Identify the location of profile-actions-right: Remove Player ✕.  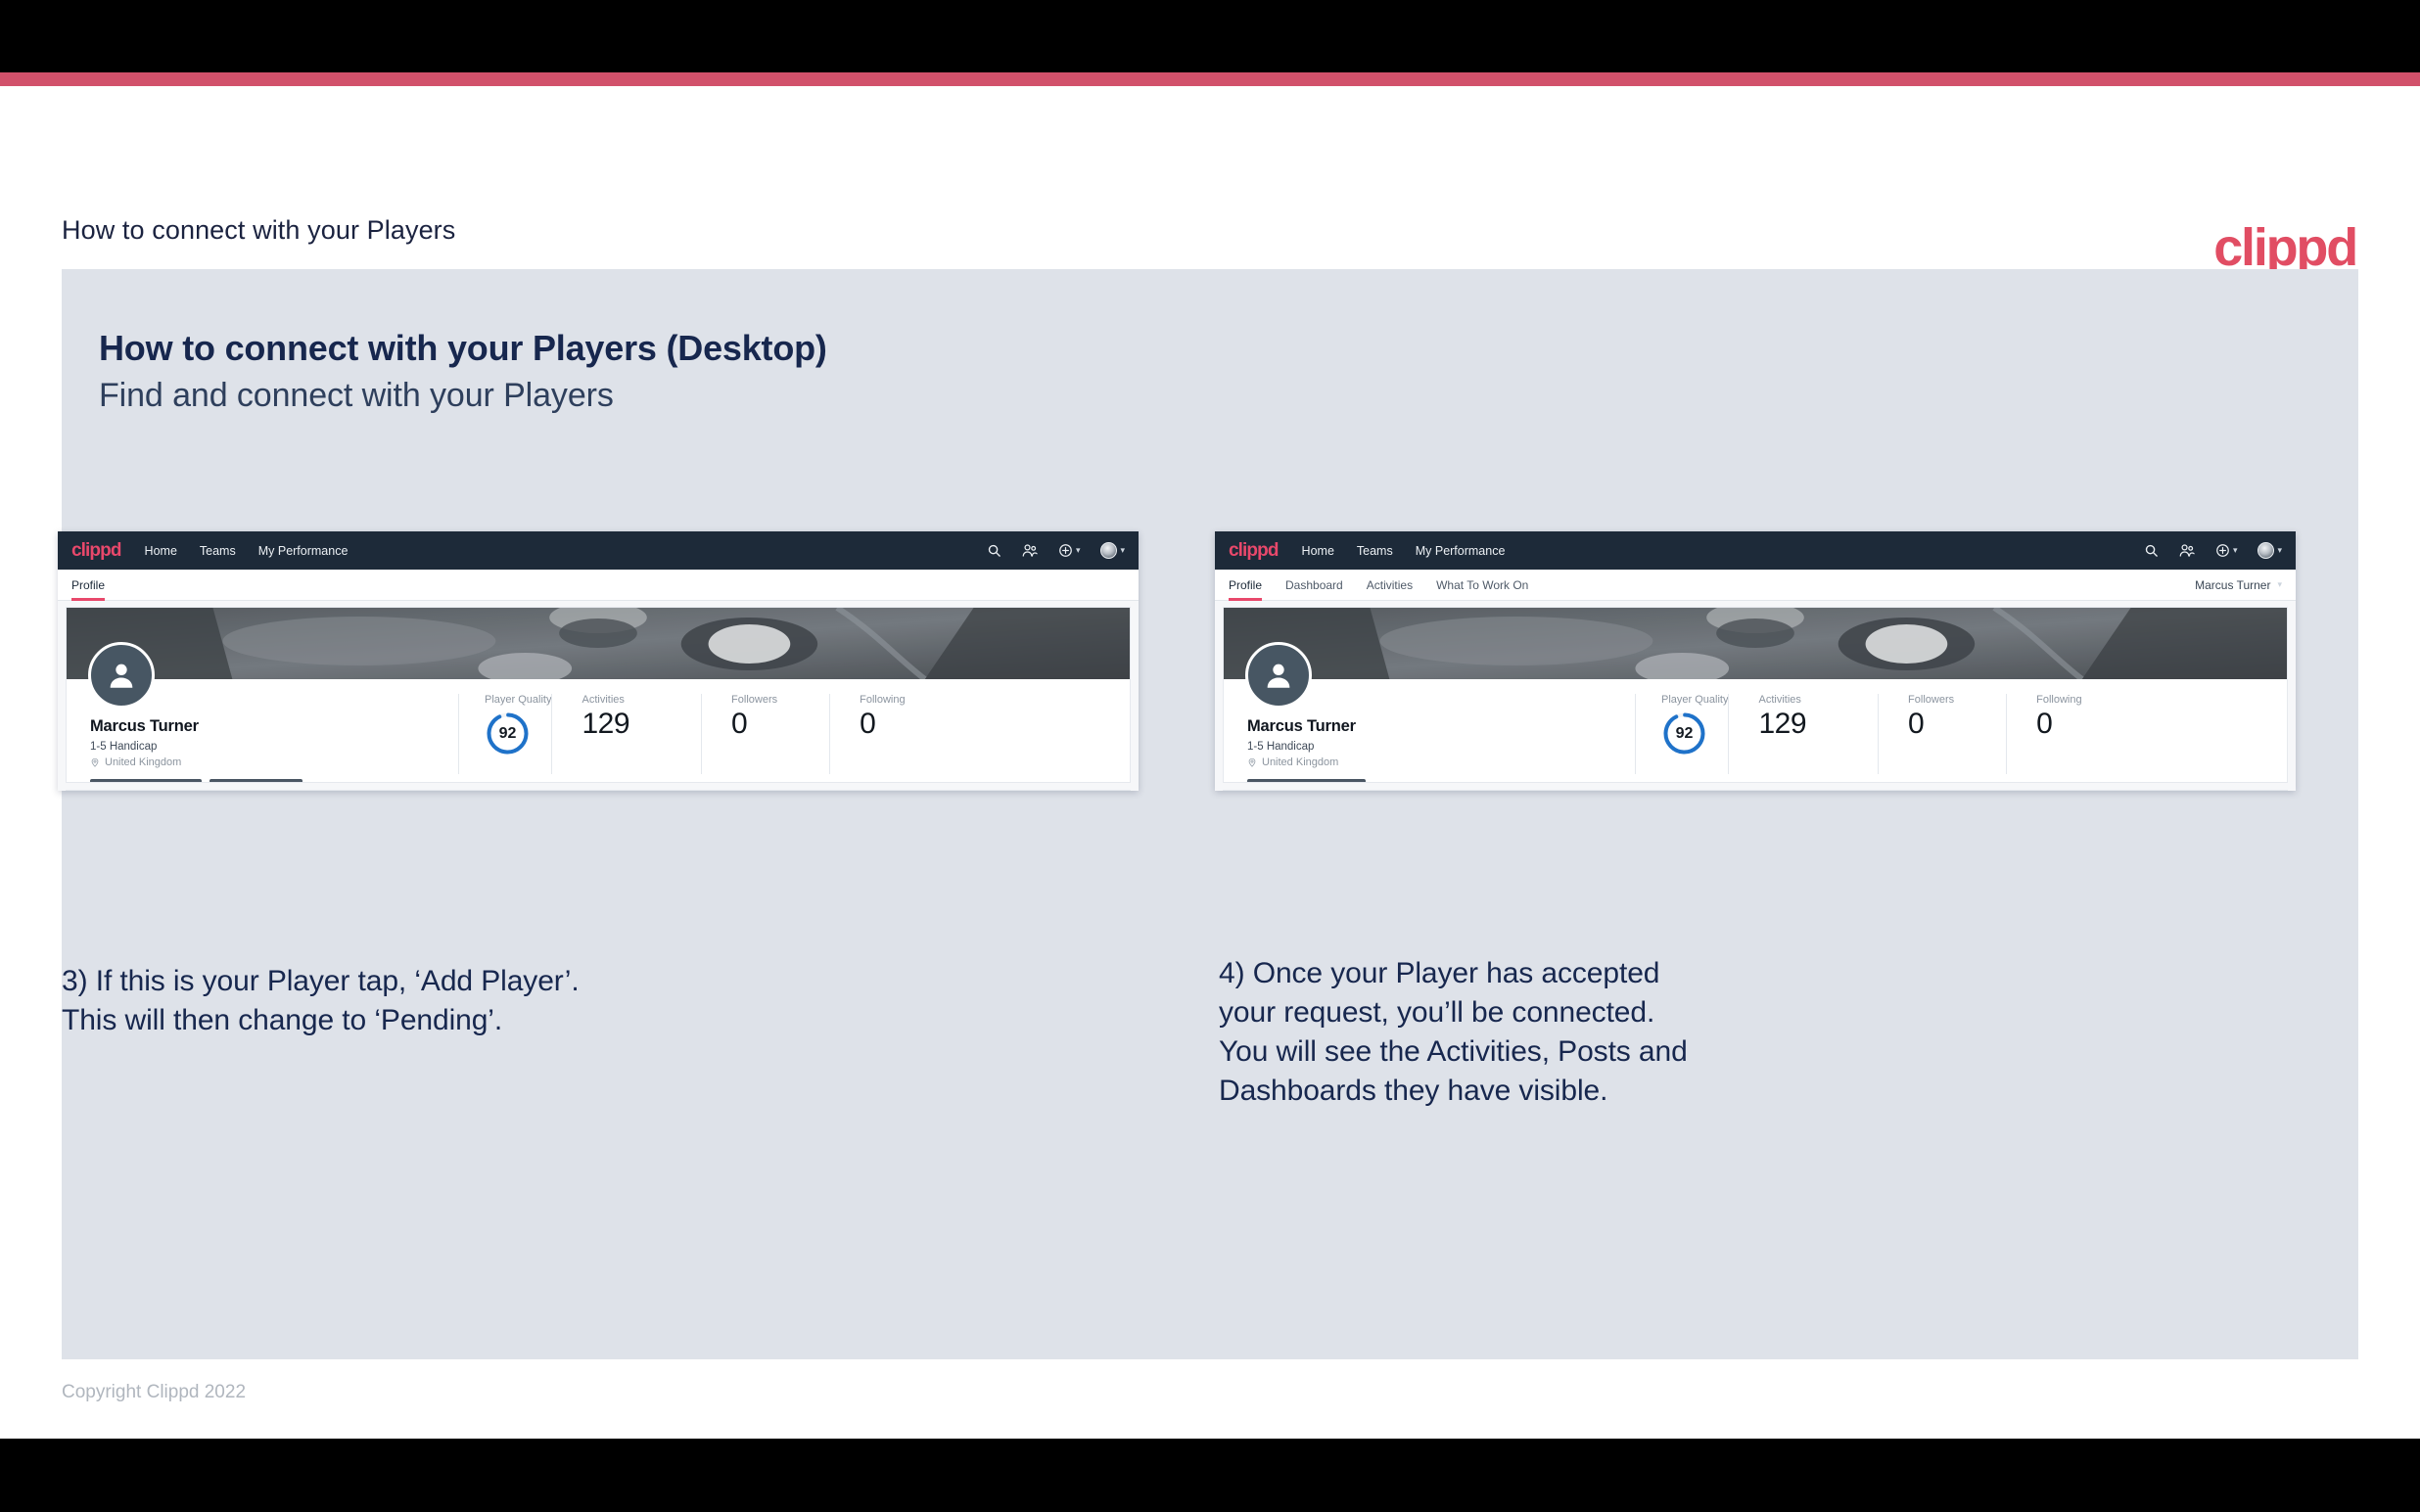
(1306, 780).